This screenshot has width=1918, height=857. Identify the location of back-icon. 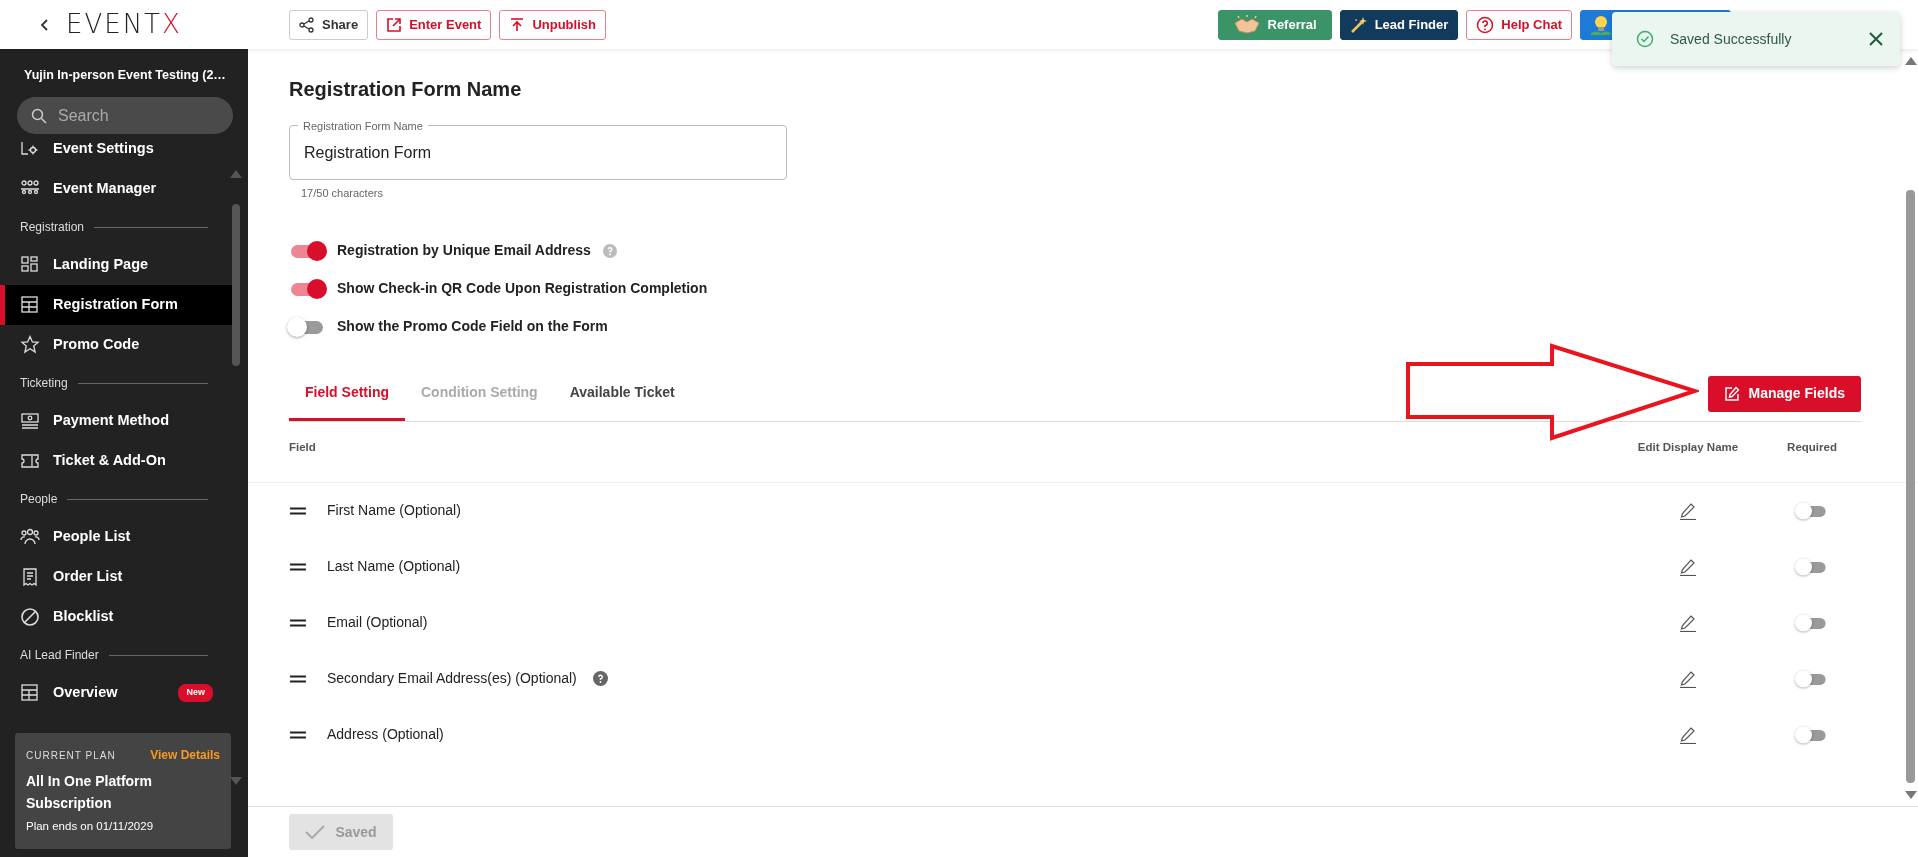
(45, 24).